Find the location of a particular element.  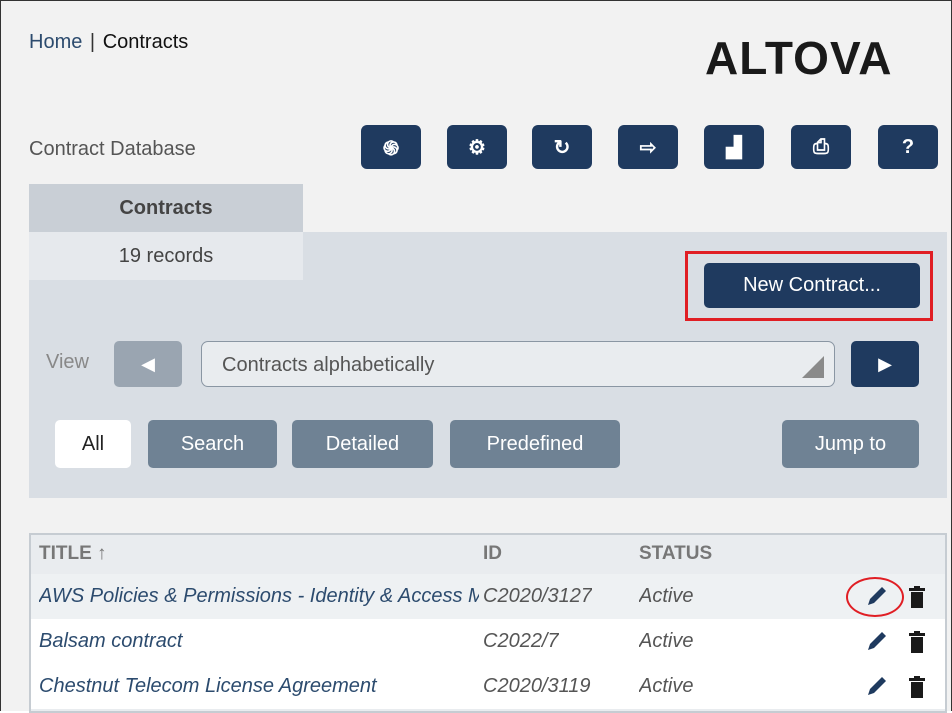

edit-highlight-circle is located at coordinates (875, 597).